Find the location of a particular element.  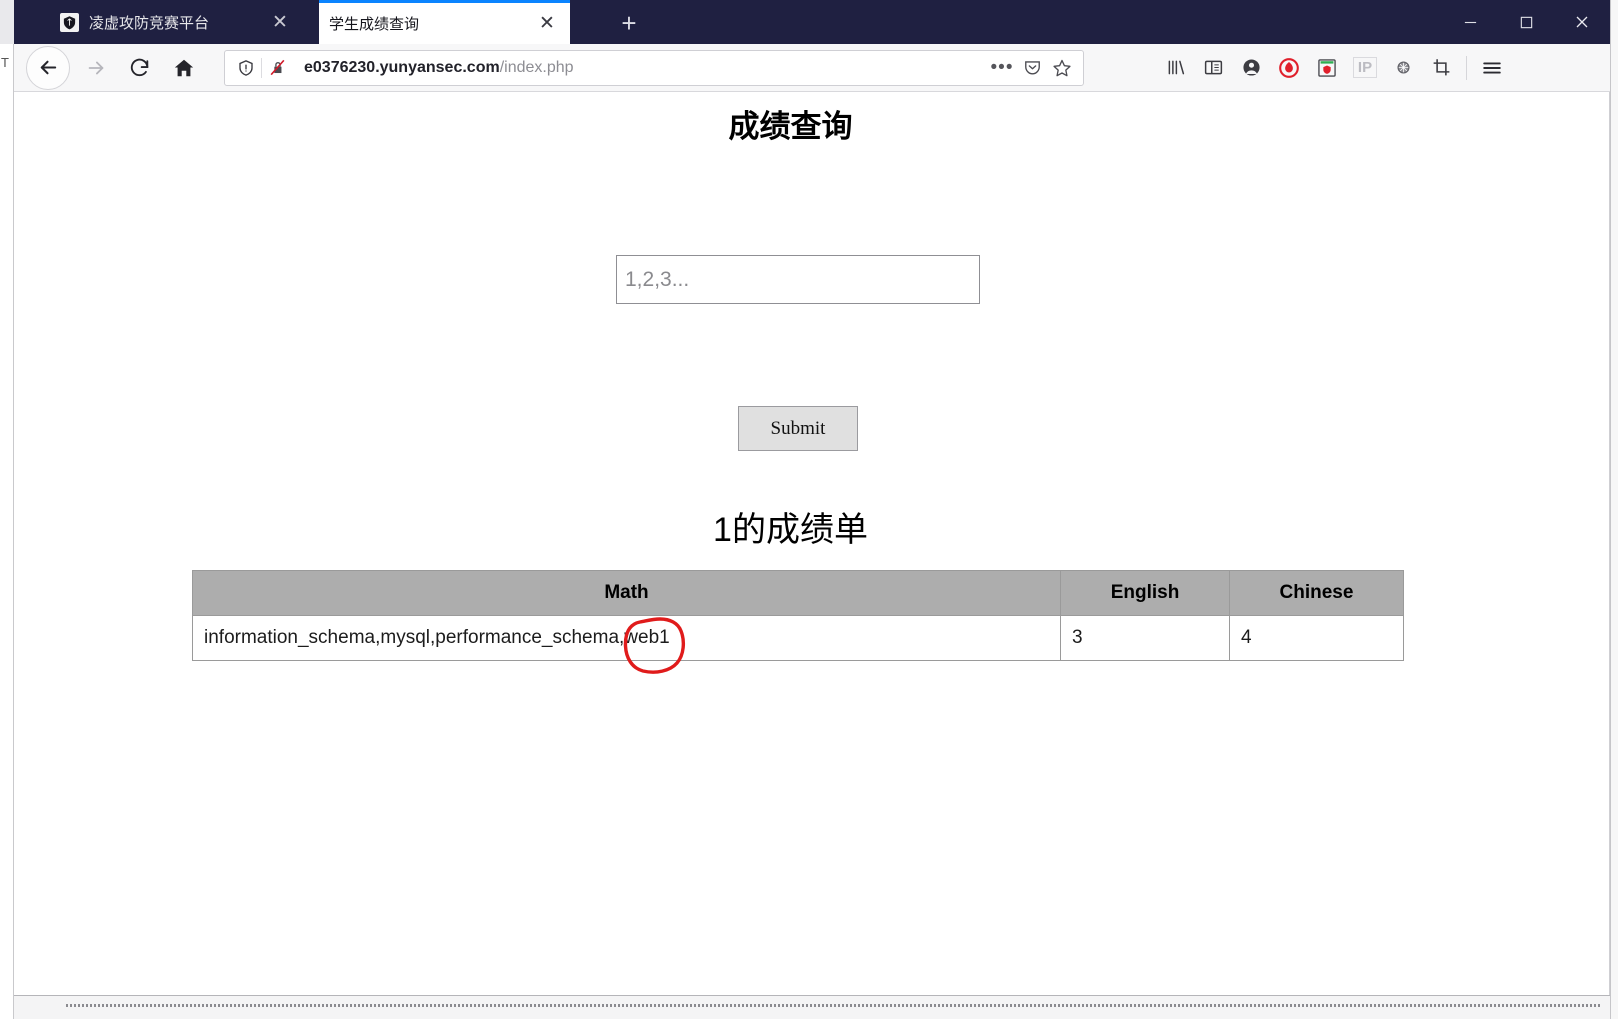

extension-toolbar: IP is located at coordinates (1333, 68).